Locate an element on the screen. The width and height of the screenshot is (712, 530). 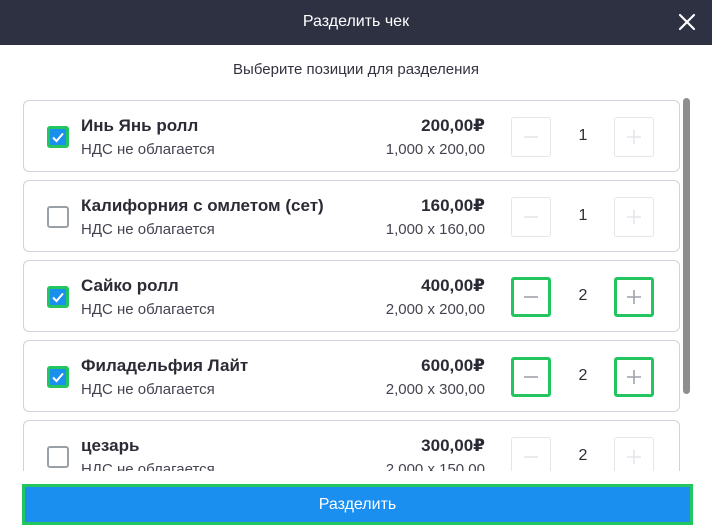
scrollbar-thumb is located at coordinates (686, 246).